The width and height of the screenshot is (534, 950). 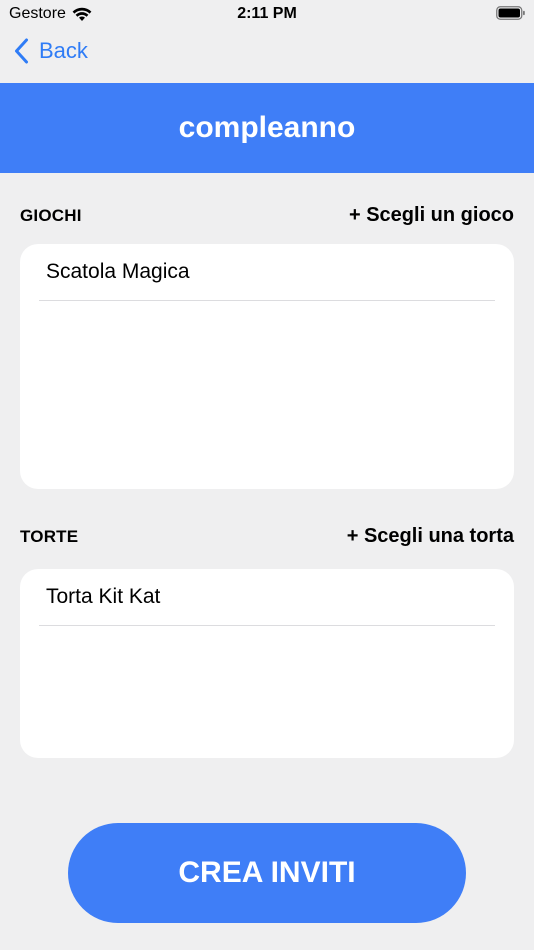 I want to click on games-section-header: GIOCHI + Scegli un gioco, so click(x=267, y=215).